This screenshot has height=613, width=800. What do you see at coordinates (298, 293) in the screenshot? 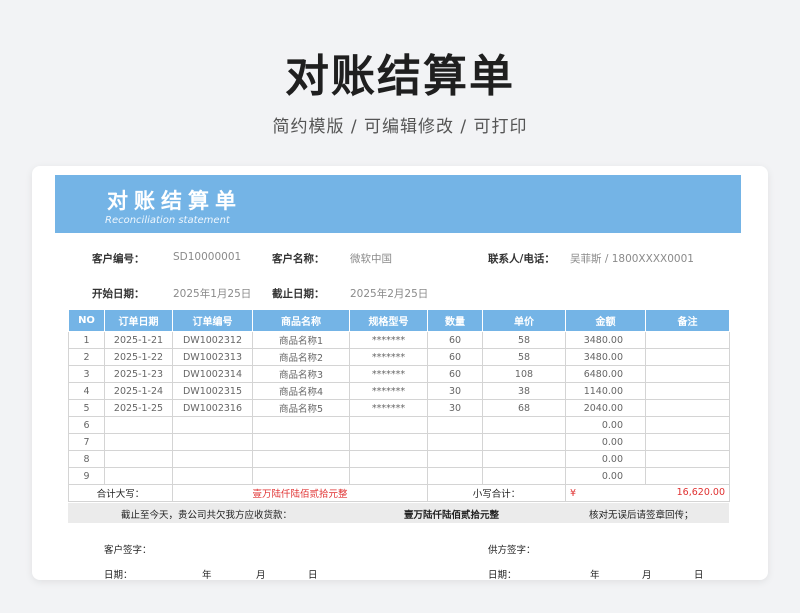
I see `end-date-field: 截止日期：` at bounding box center [298, 293].